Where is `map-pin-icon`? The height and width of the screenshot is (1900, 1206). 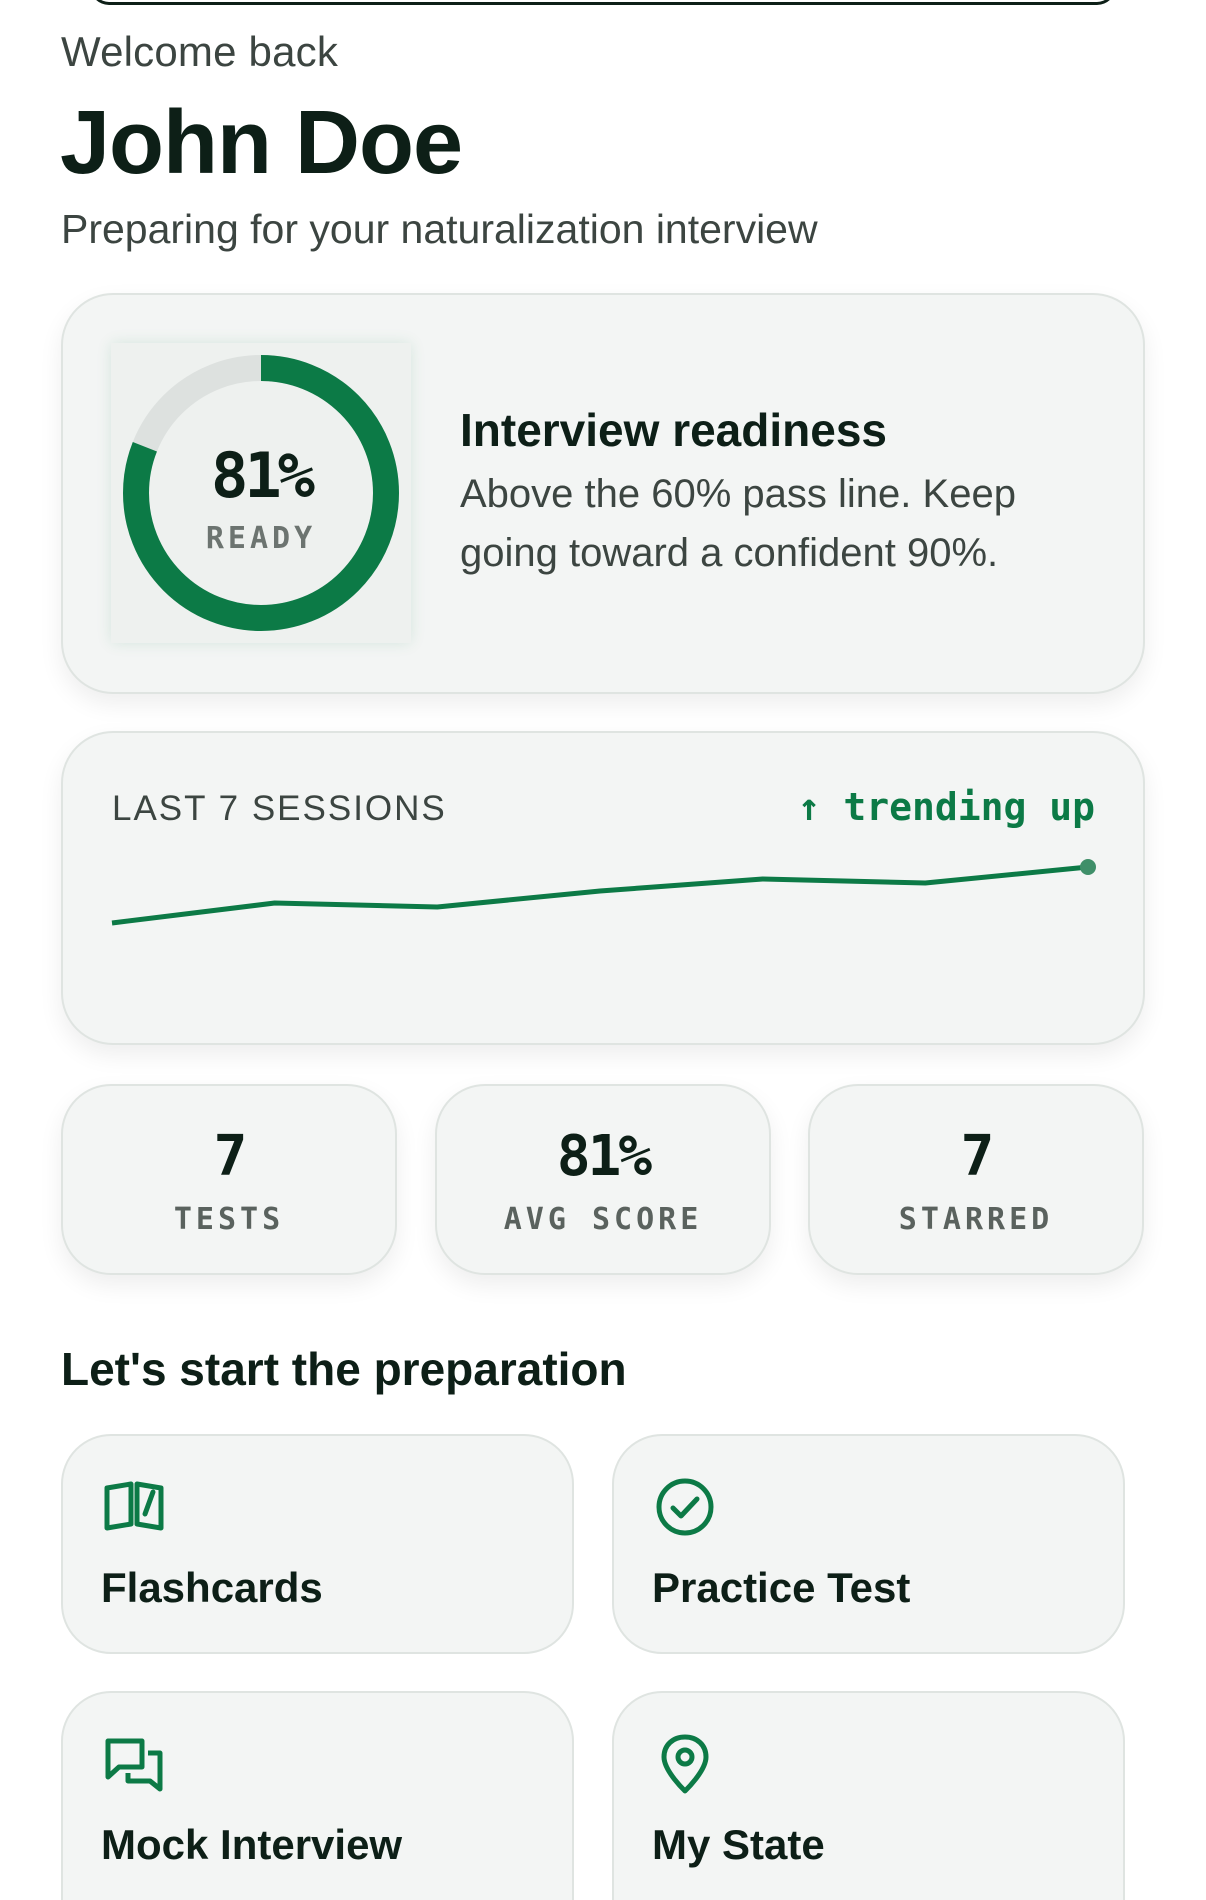 map-pin-icon is located at coordinates (685, 1764).